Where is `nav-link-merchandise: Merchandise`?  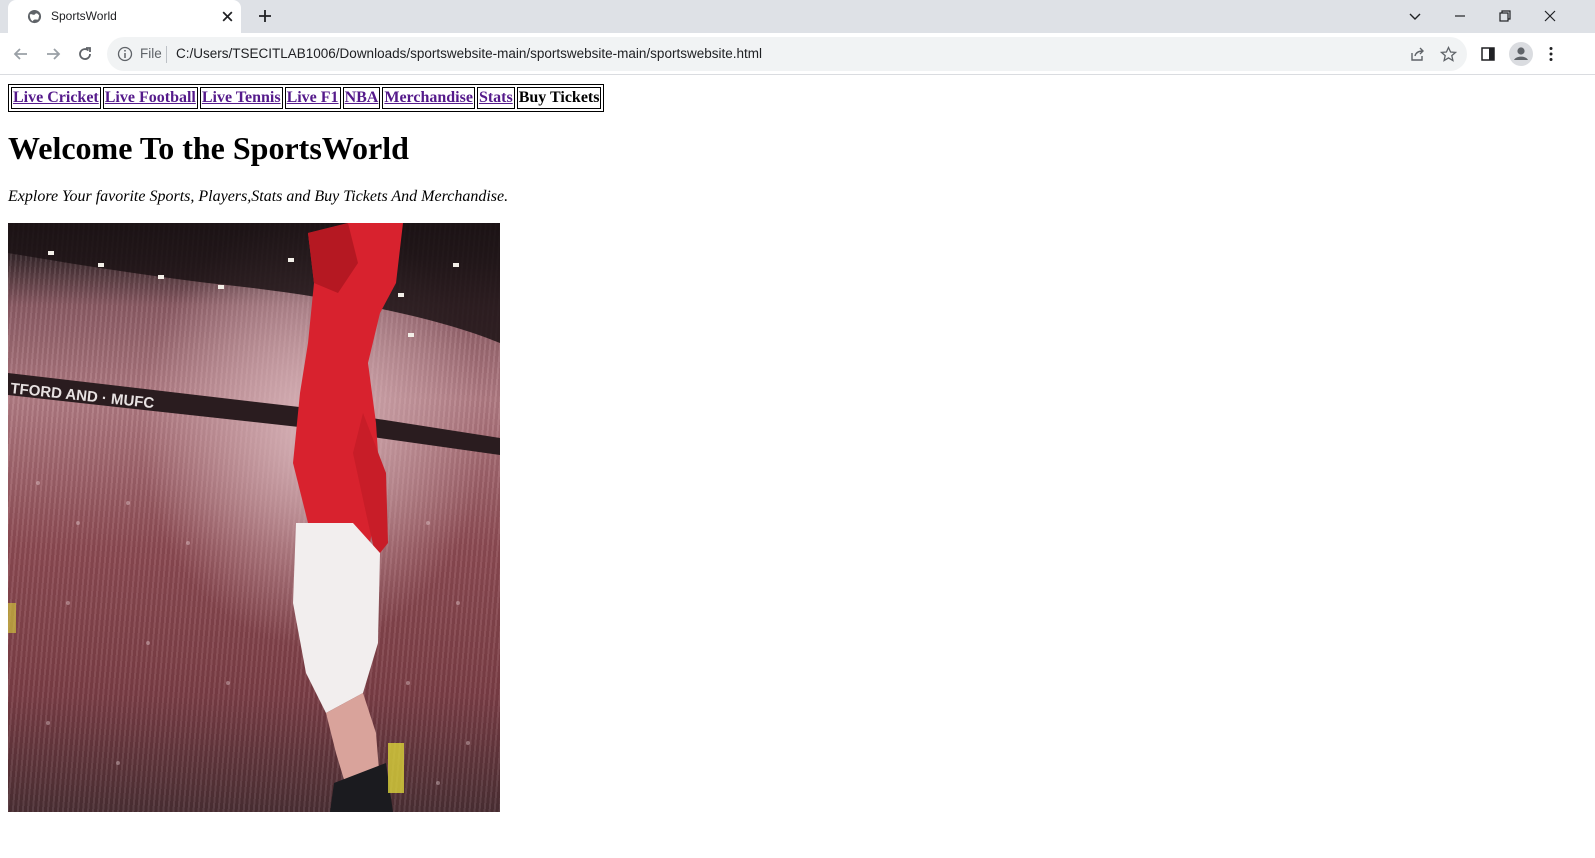 nav-link-merchandise: Merchandise is located at coordinates (428, 97).